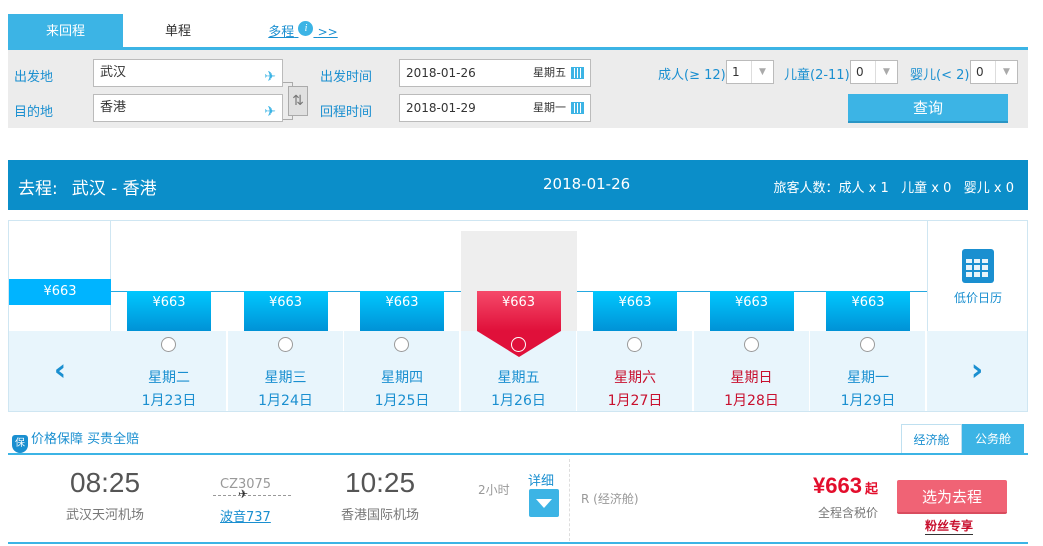 The height and width of the screenshot is (546, 1043). I want to click on day-weekday: 星期六, so click(635, 378).